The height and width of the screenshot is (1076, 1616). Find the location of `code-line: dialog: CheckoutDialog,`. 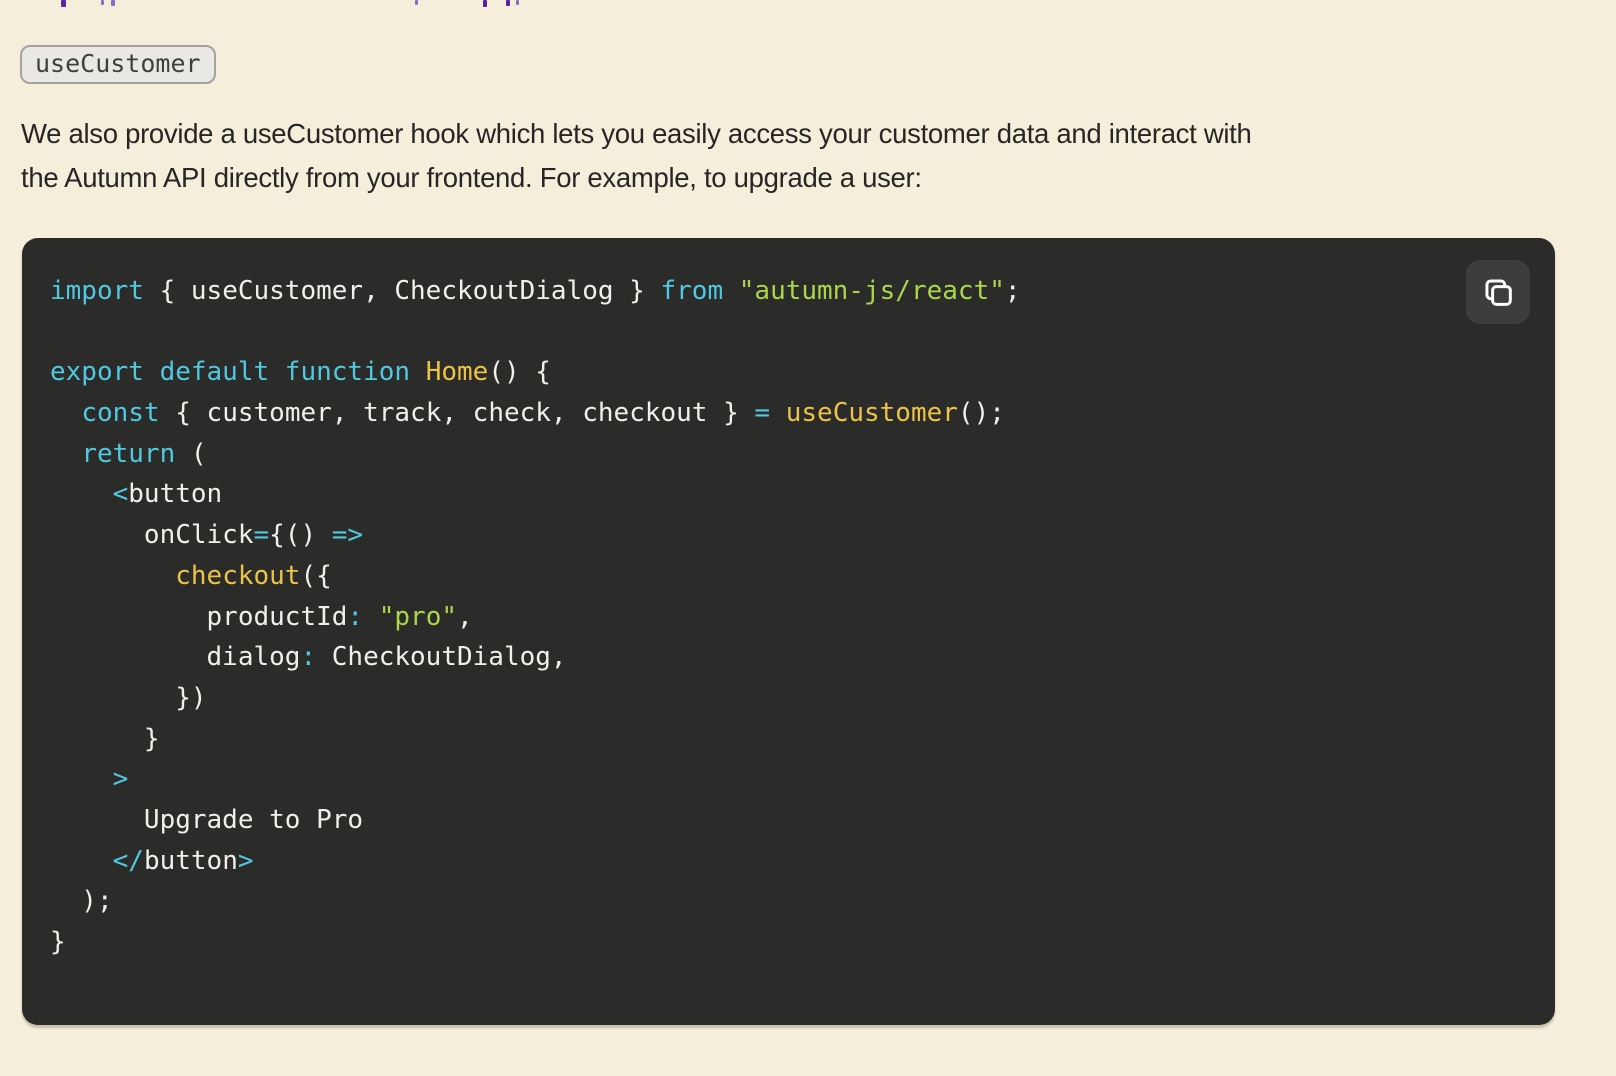

code-line: dialog: CheckoutDialog, is located at coordinates (308, 657).